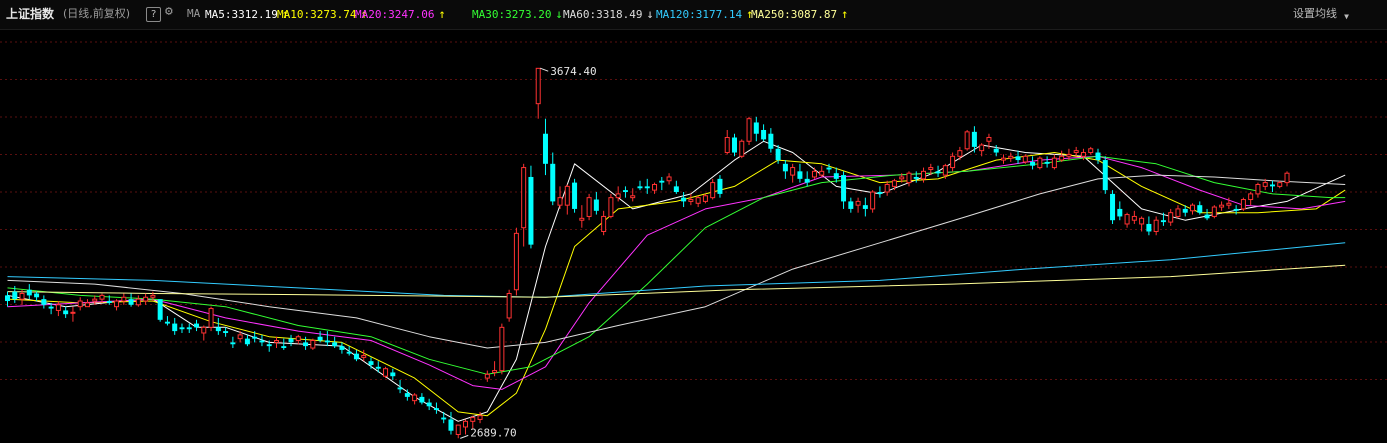 The image size is (1387, 443). I want to click on ma-legend-ma30: MA30:3273.20 ↓, so click(517, 14).